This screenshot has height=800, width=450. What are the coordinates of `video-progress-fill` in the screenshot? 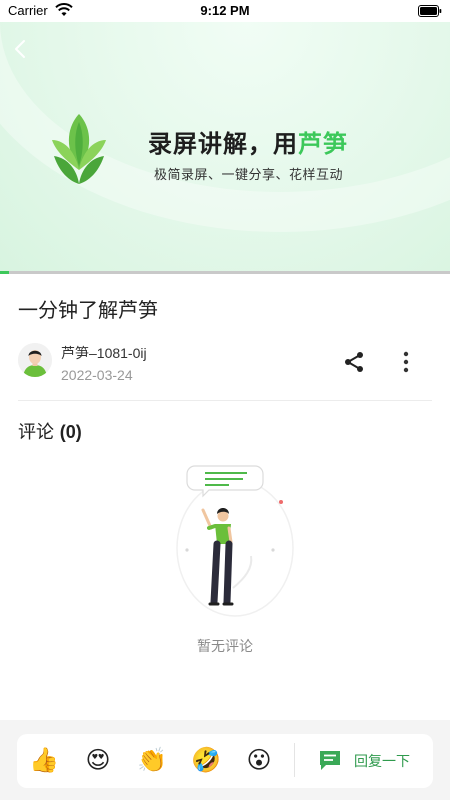 It's located at (4, 272).